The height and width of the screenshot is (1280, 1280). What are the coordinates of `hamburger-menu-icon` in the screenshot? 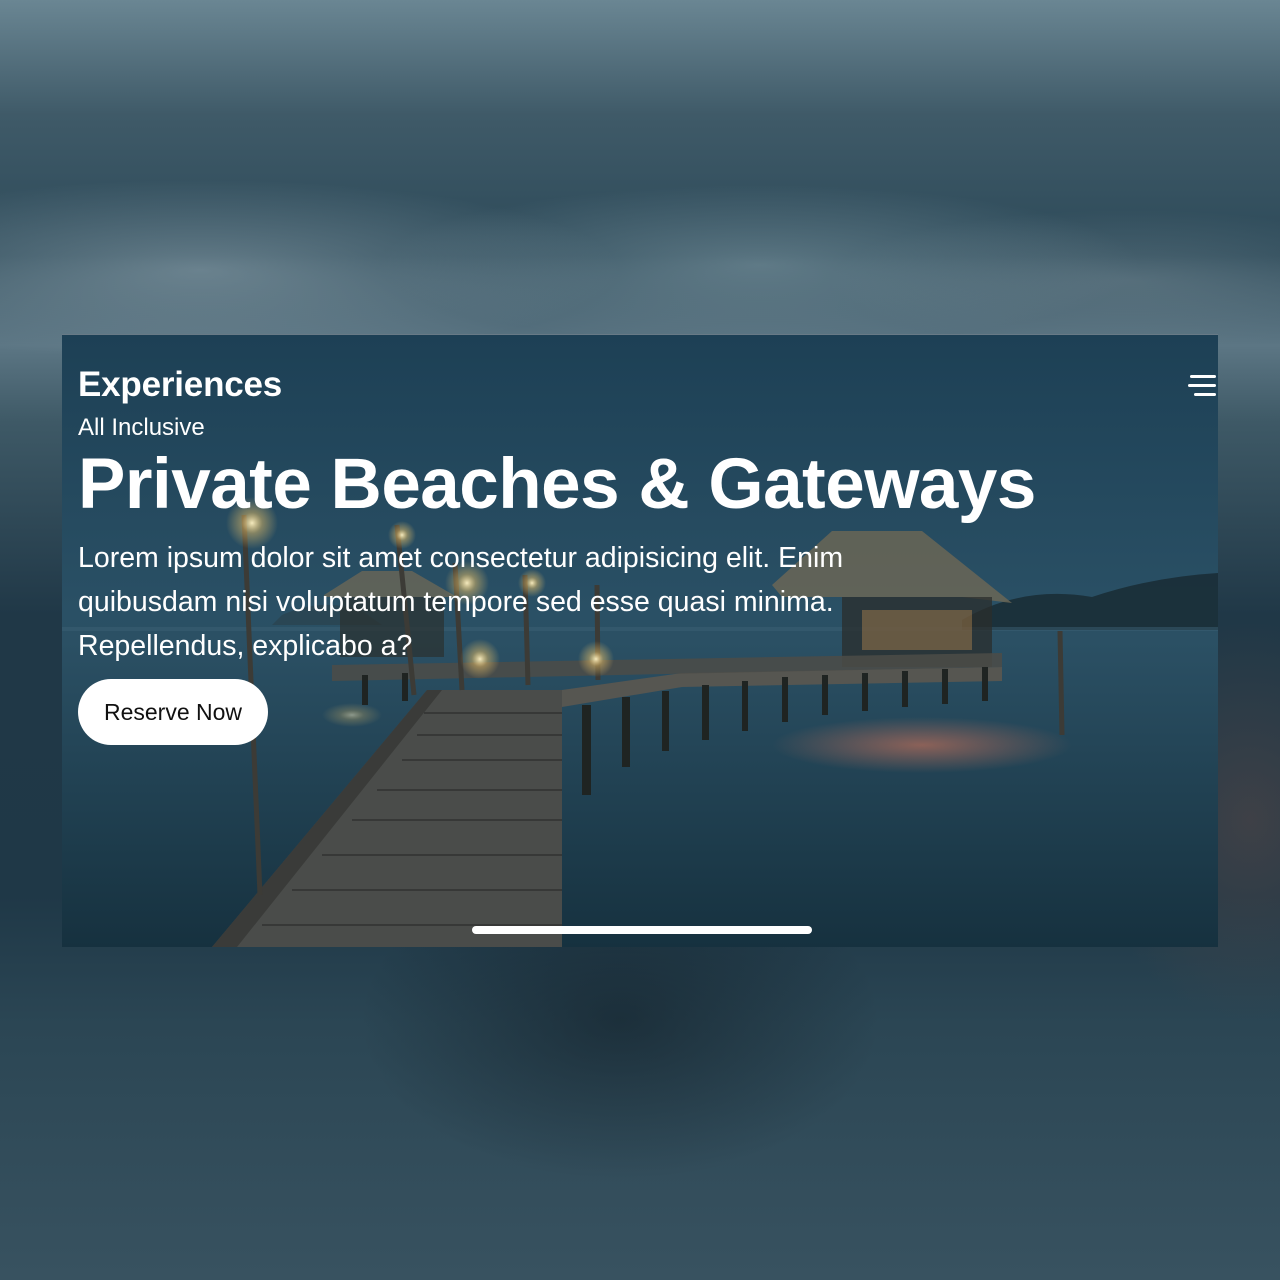 It's located at (1202, 388).